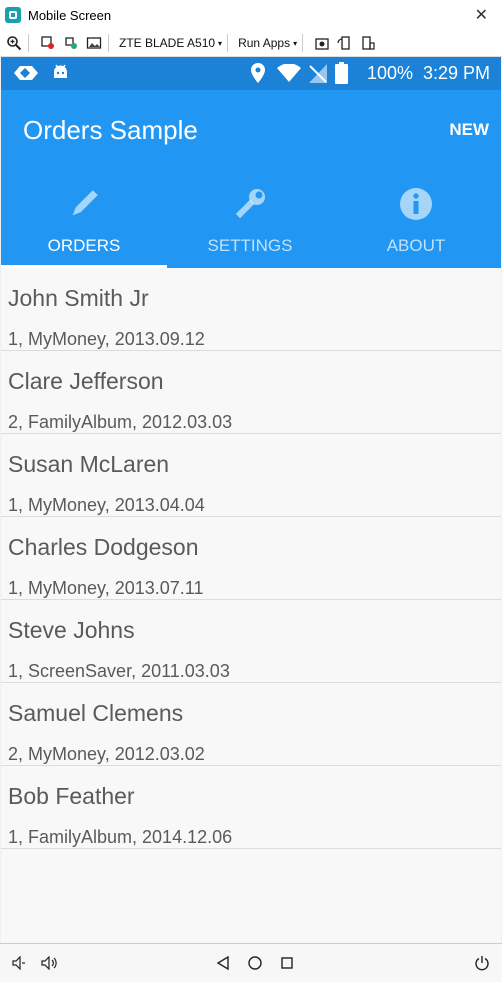 The image size is (502, 982). I want to click on window-title-bar: Mobile Screen ✕, so click(251, 15).